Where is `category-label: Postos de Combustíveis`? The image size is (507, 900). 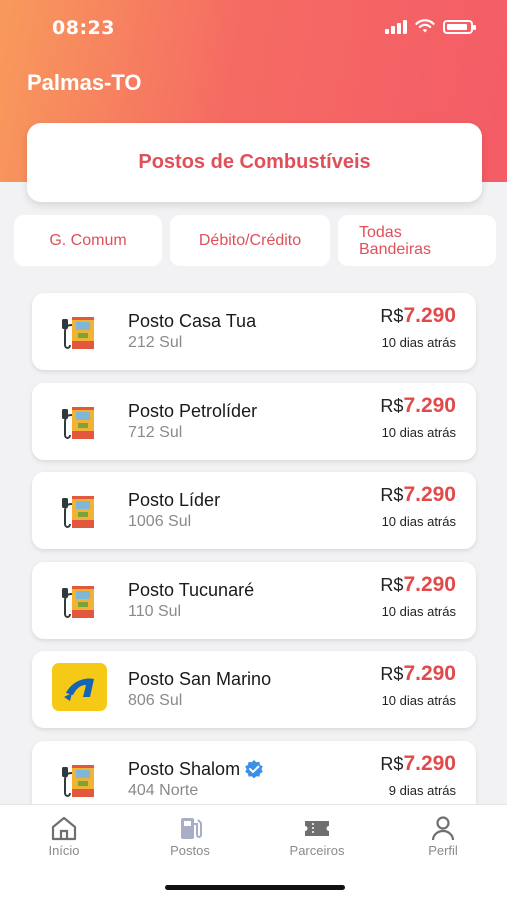
category-label: Postos de Combustíveis is located at coordinates (254, 162).